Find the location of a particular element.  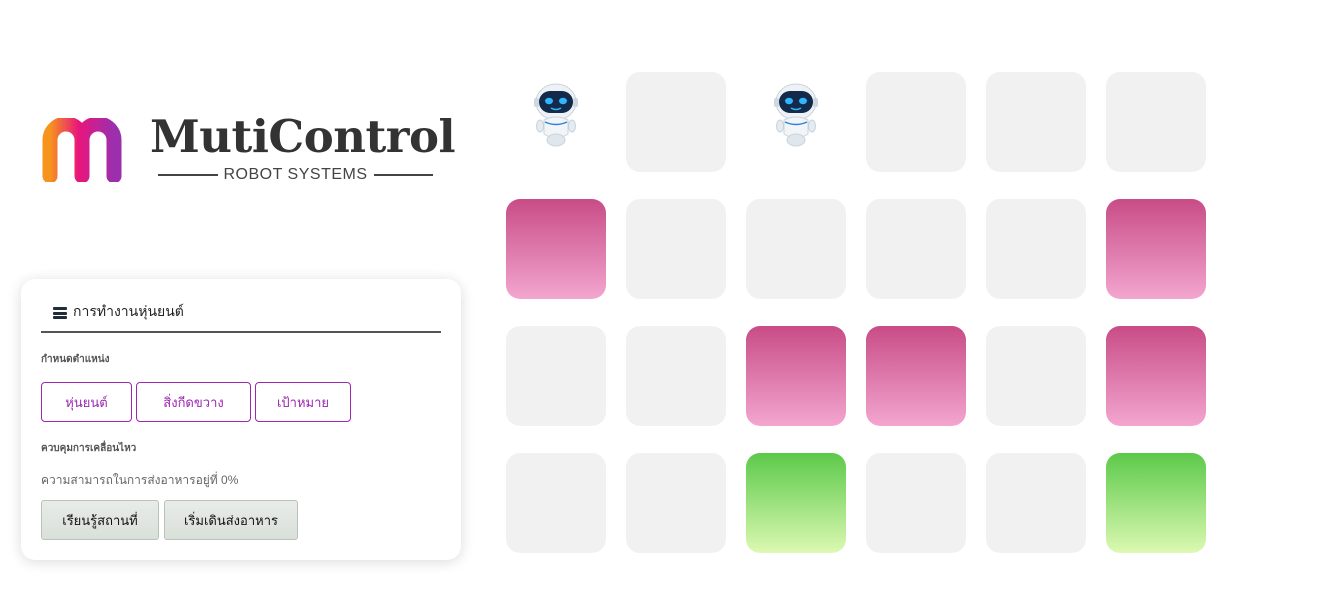

panel-title: การทำงานหุ่นยนต์ is located at coordinates (128, 311).